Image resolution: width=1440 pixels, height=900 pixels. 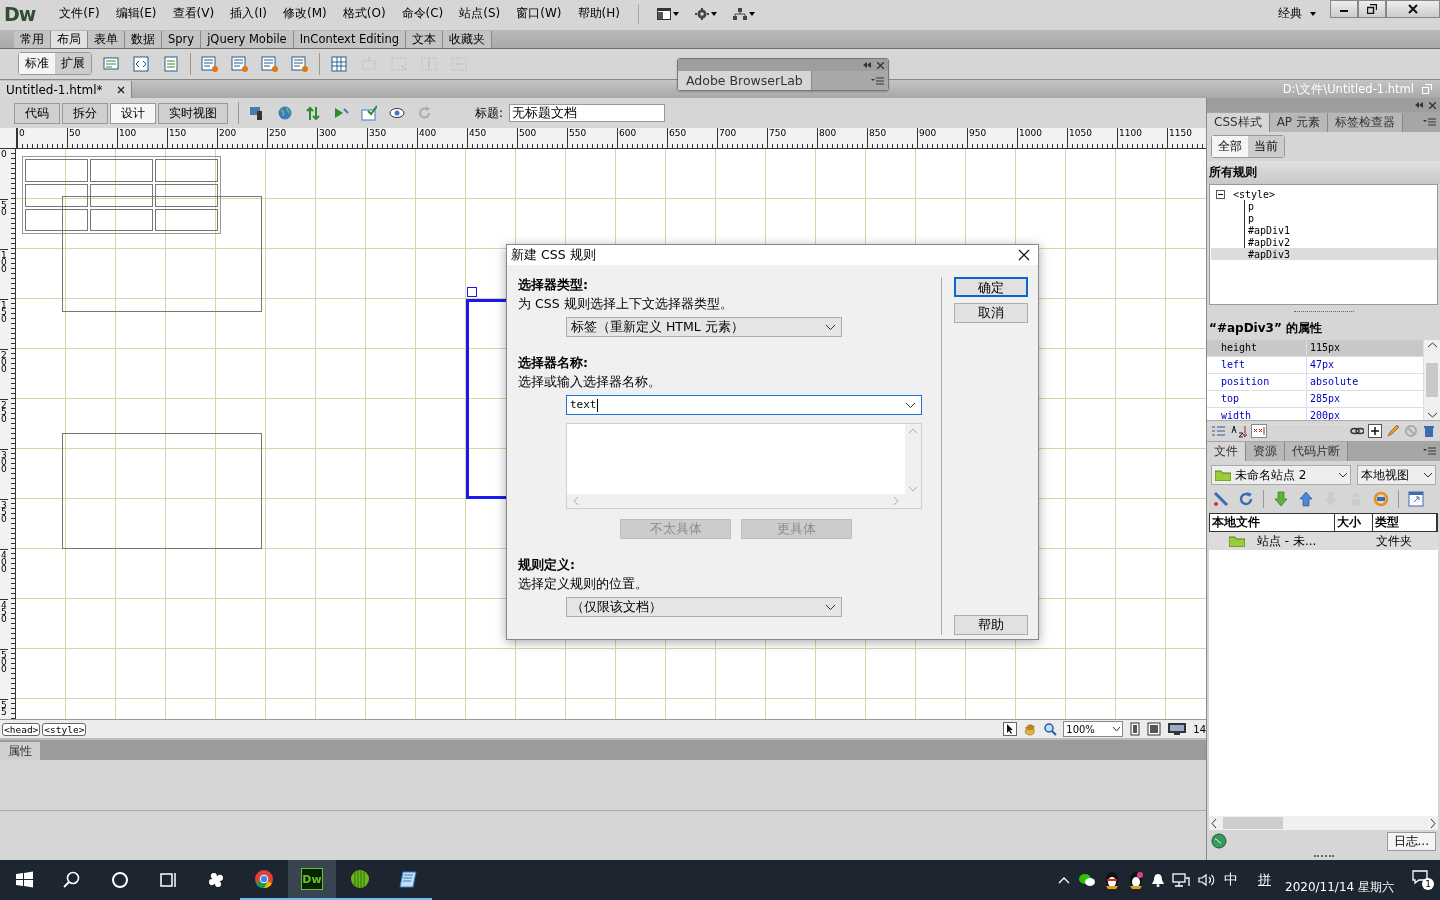 I want to click on panel-tab: CSS样式, so click(x=1238, y=123).